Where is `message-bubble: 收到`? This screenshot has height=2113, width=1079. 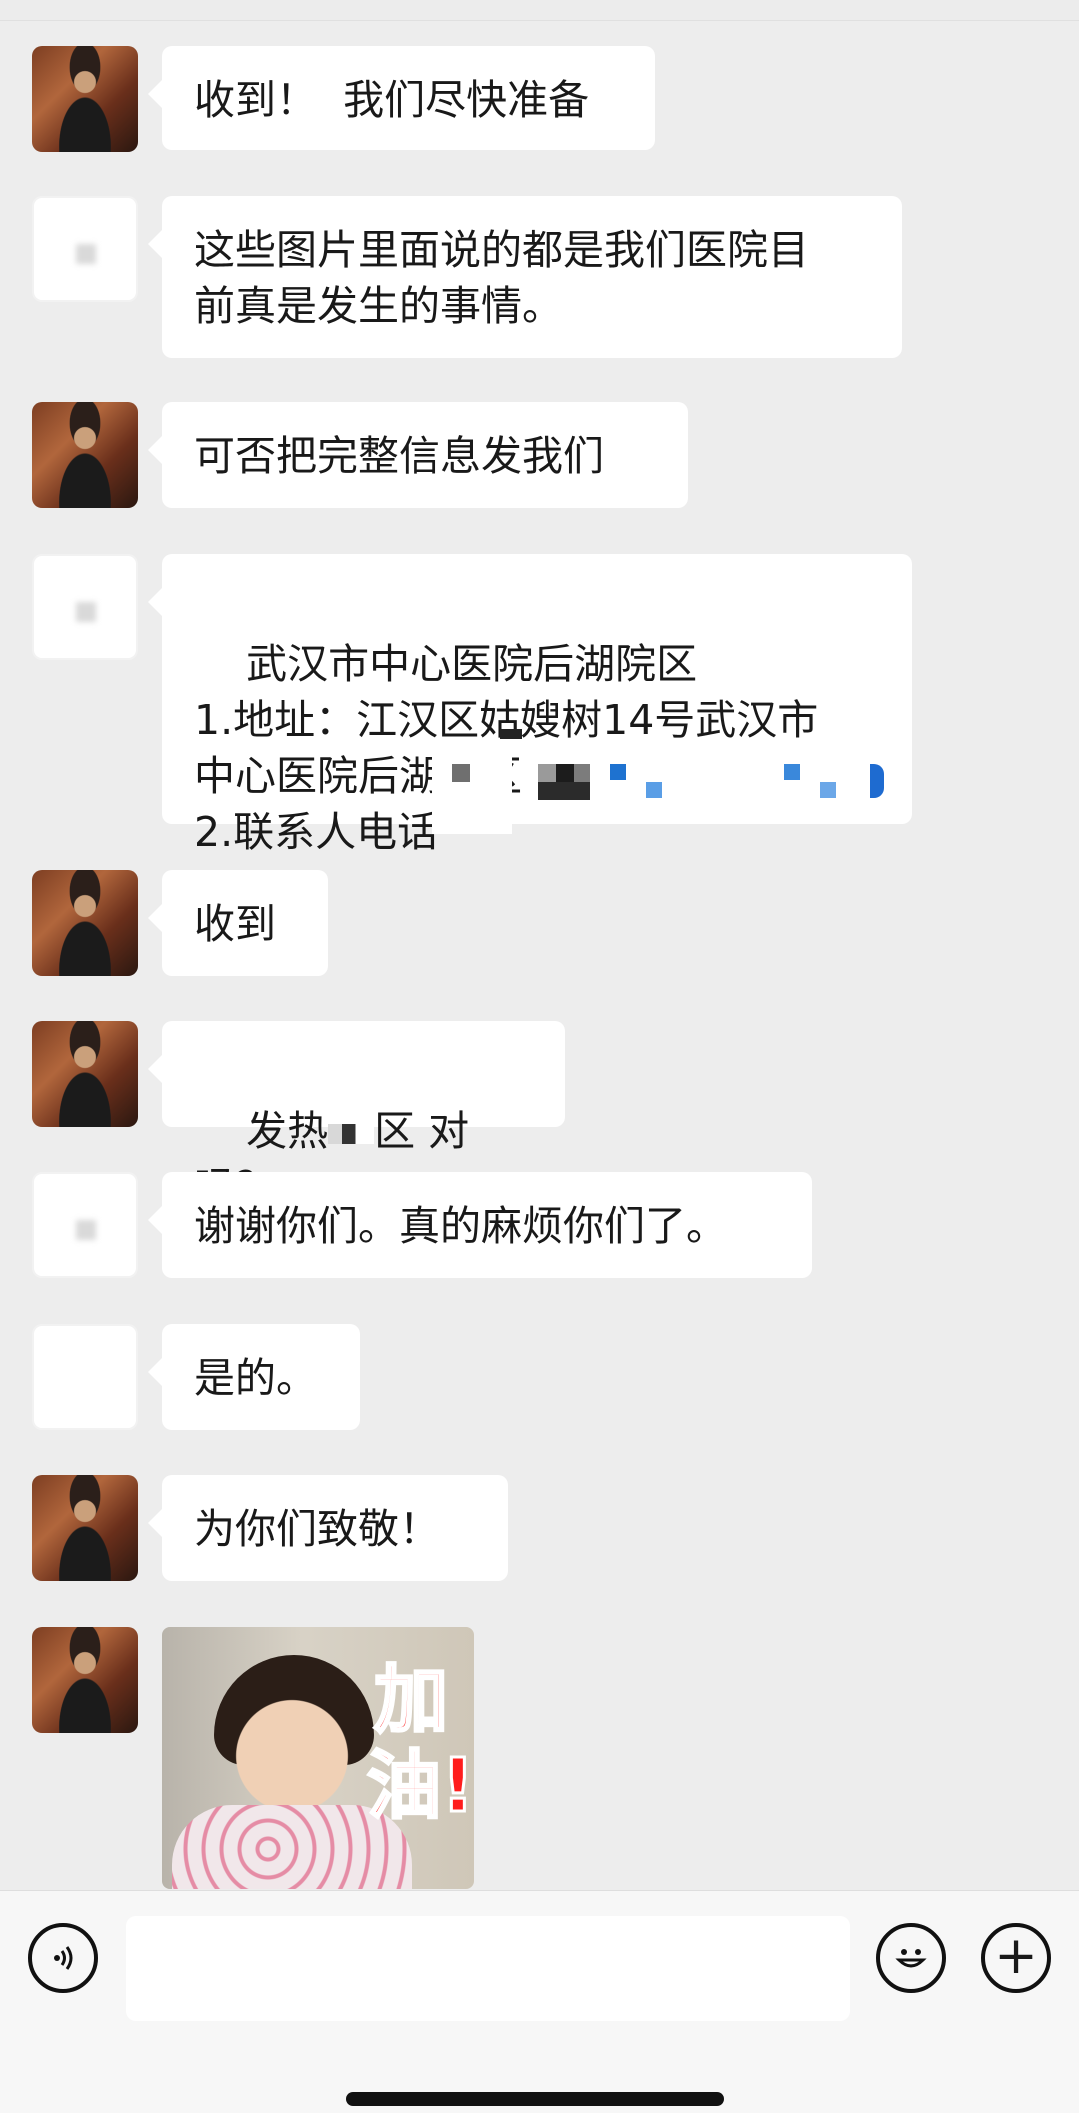
message-bubble: 收到 is located at coordinates (238, 923).